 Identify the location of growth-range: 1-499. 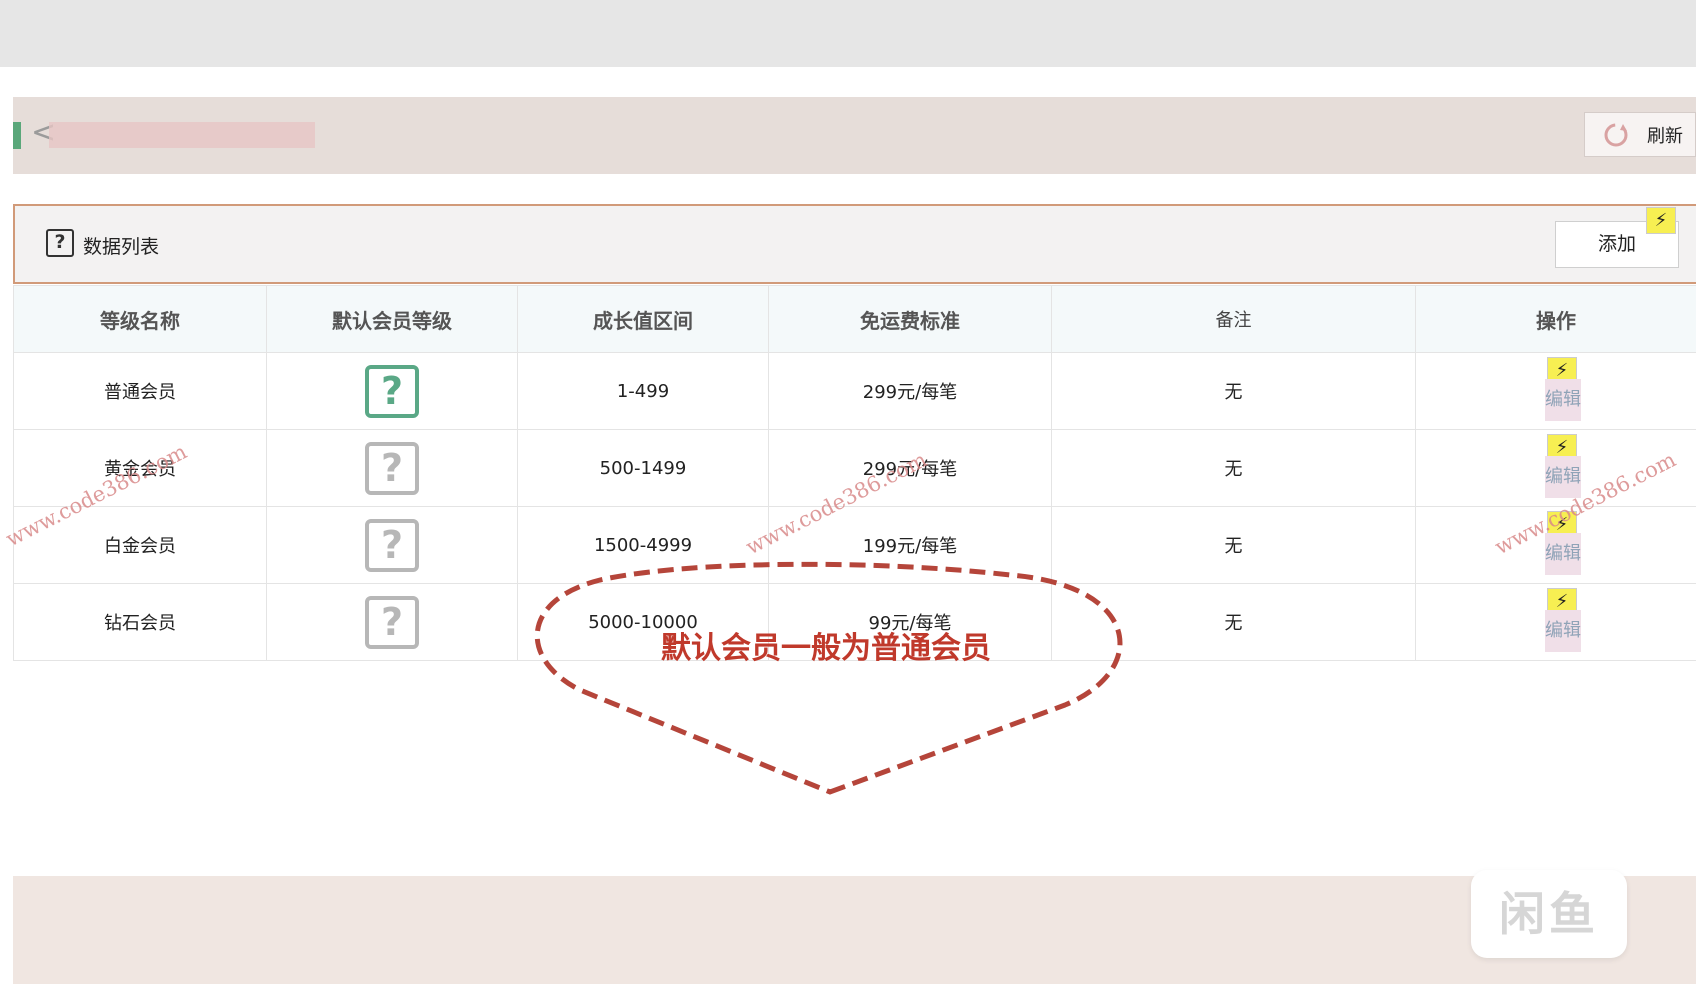
(643, 391).